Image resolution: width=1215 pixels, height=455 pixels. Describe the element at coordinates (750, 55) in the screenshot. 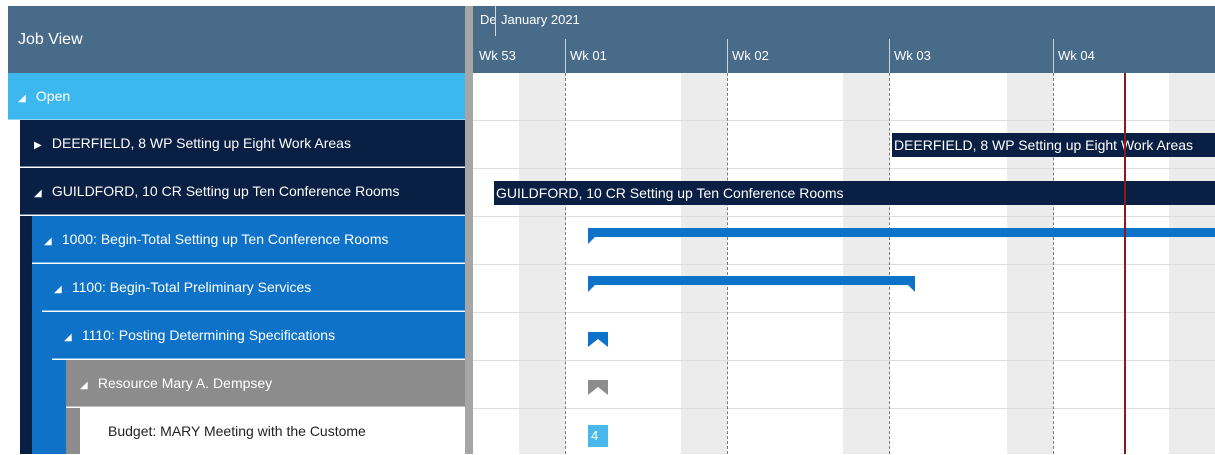

I see `week-label: Wk 02` at that location.